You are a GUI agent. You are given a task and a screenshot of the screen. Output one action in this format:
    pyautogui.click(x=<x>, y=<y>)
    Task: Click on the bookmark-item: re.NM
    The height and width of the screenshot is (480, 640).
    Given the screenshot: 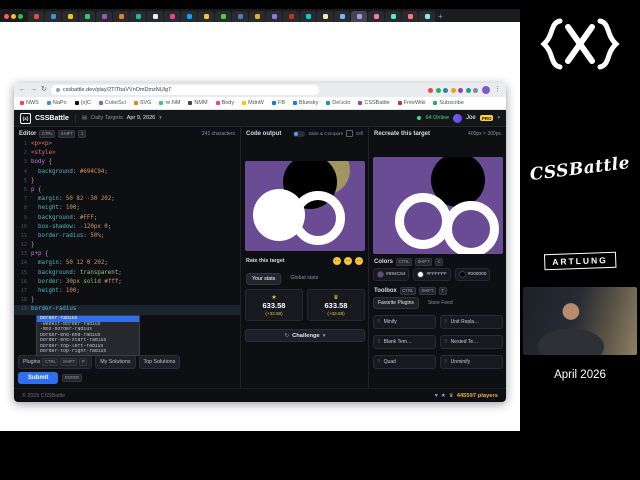 What is the action you would take?
    pyautogui.click(x=169, y=103)
    